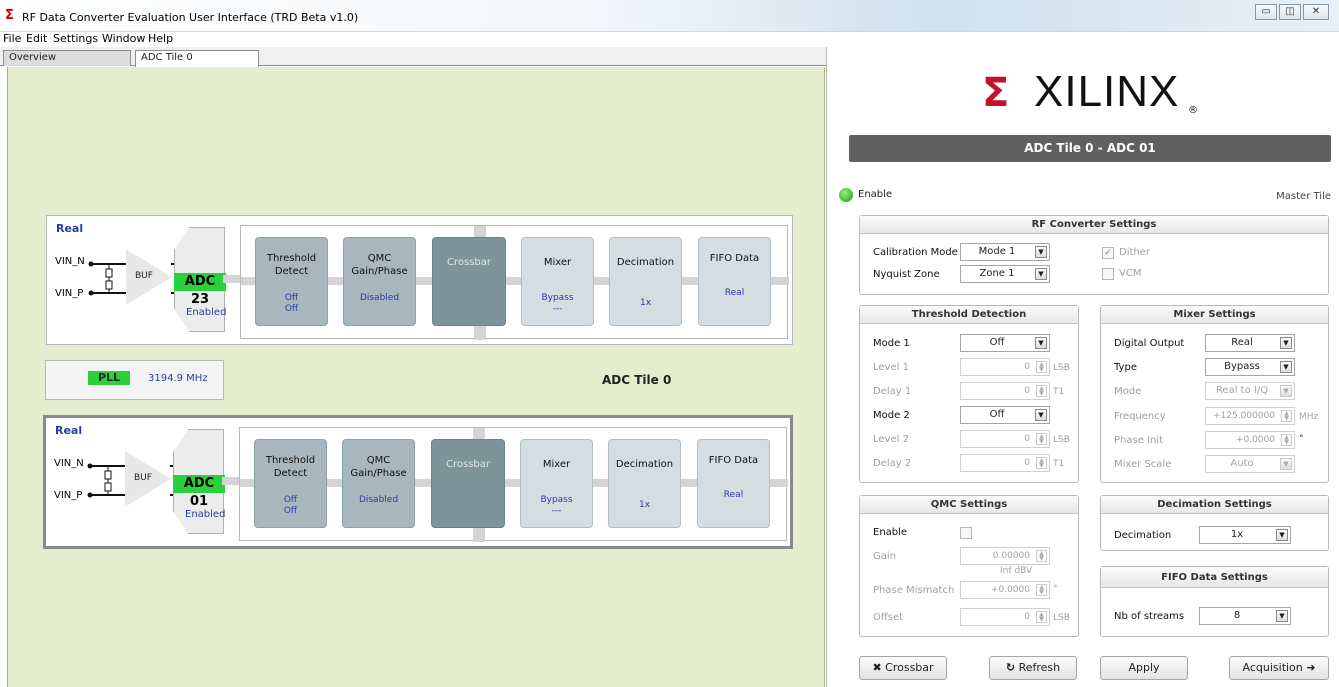 The width and height of the screenshot is (1339, 687). I want to click on vin-n-label: VIN_N, so click(69, 463).